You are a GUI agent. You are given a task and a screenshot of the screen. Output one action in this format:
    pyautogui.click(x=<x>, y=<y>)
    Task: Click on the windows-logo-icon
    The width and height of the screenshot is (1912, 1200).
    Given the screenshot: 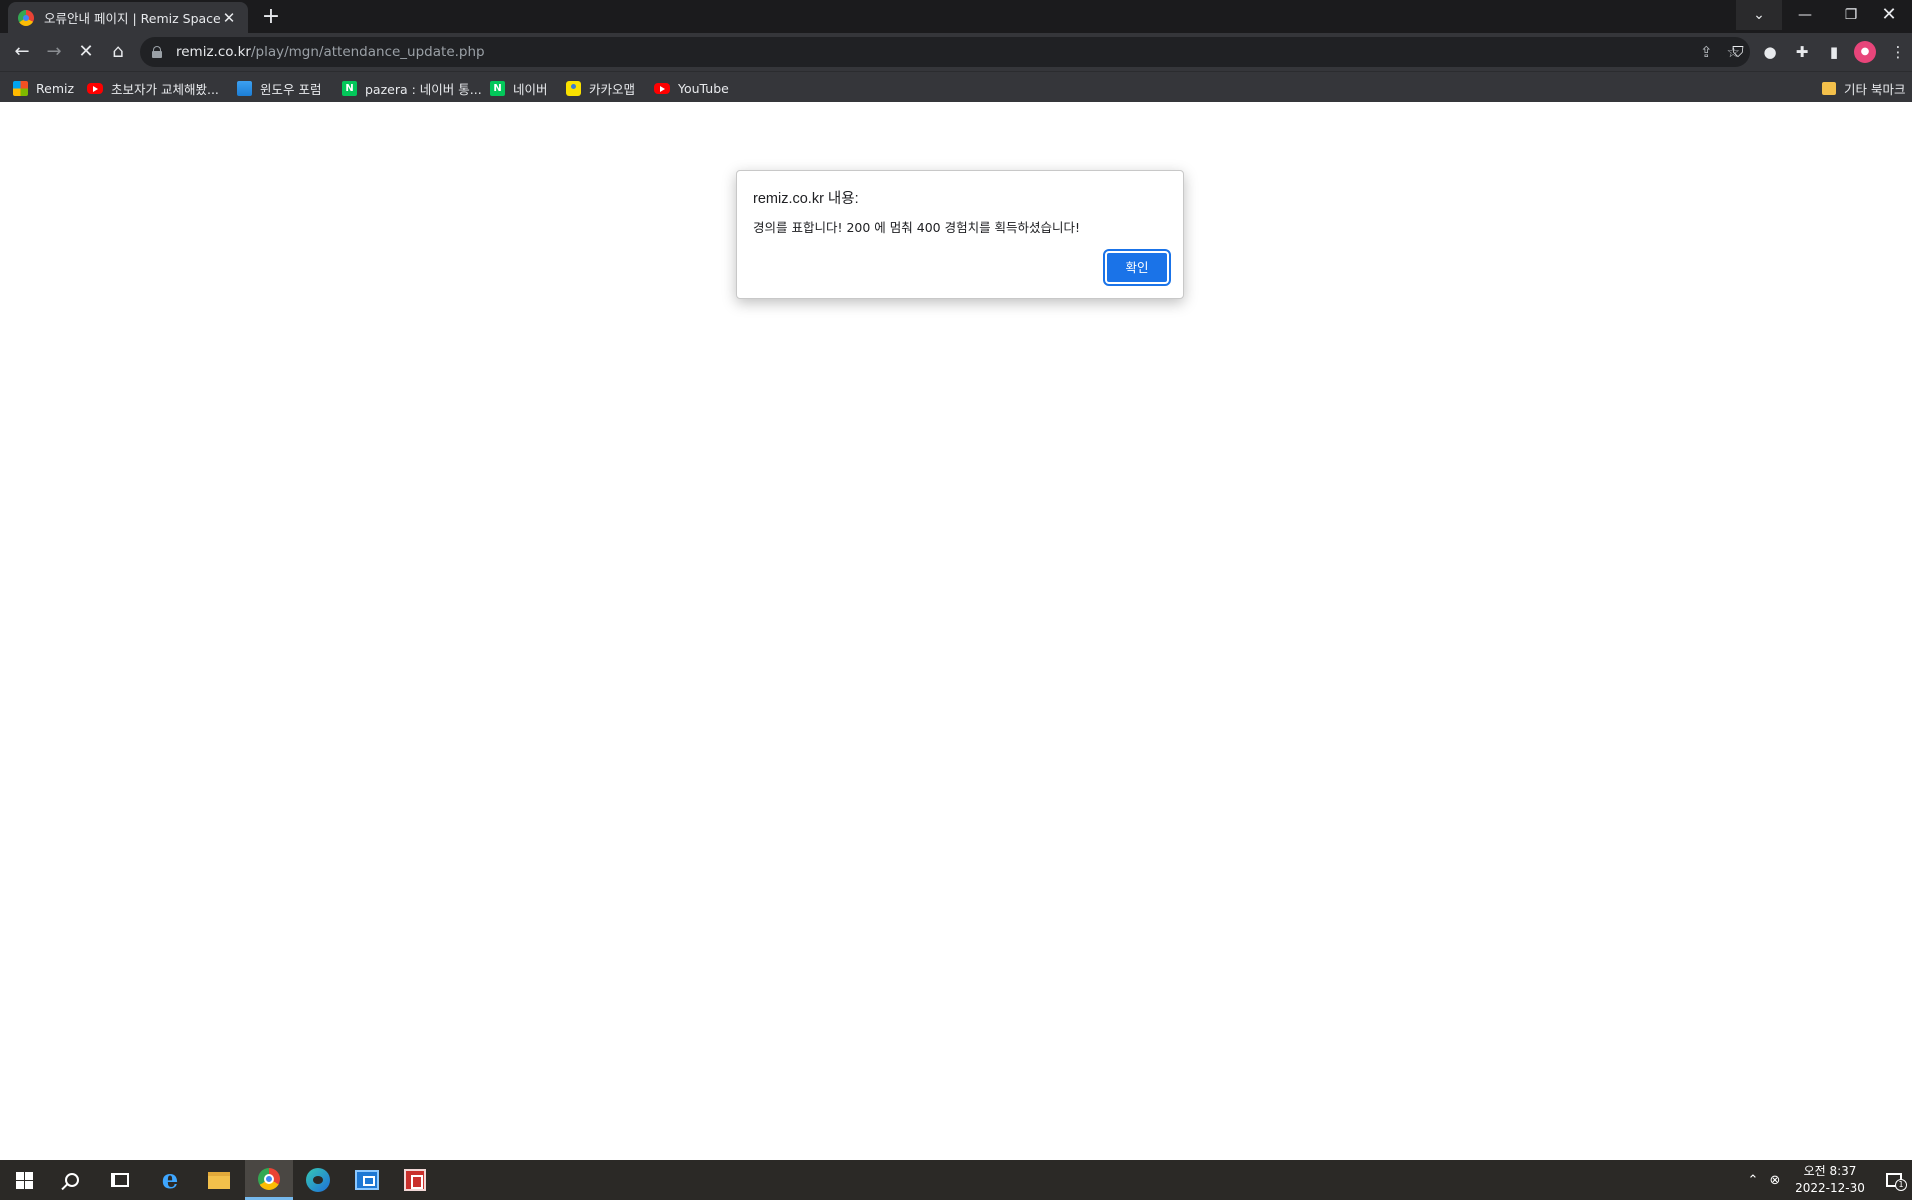 What is the action you would take?
    pyautogui.click(x=24, y=1180)
    